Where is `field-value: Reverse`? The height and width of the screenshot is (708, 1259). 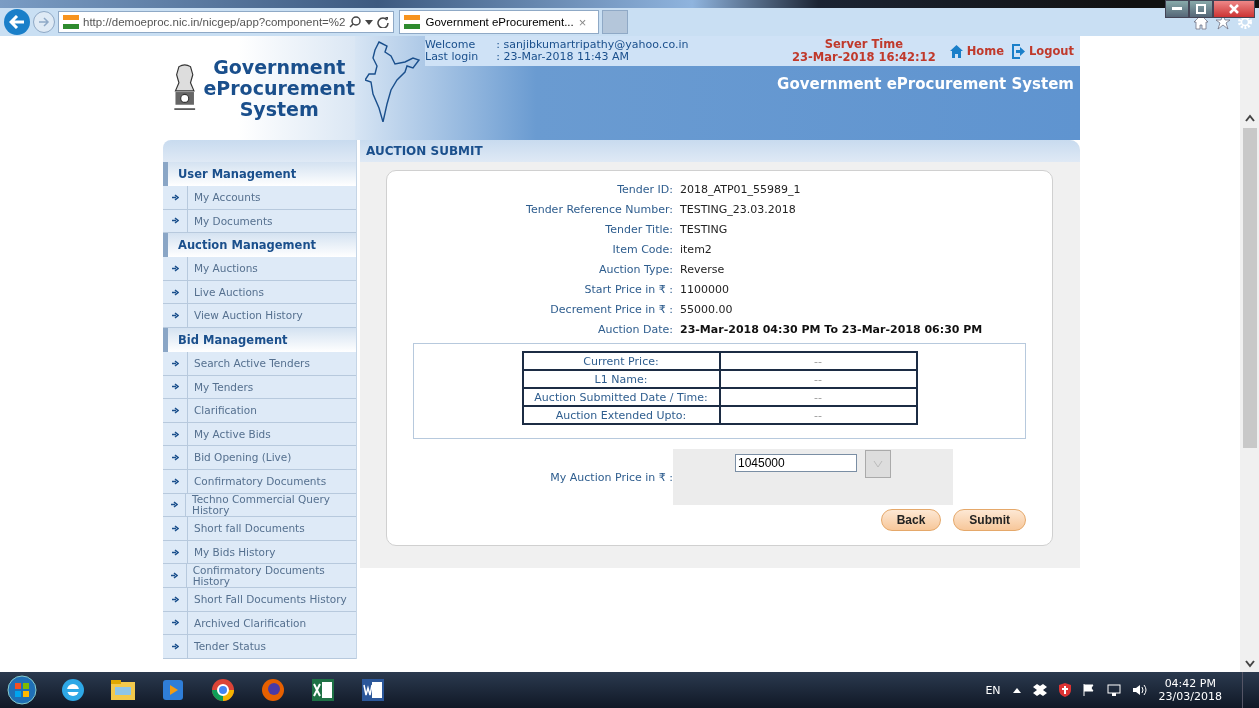 field-value: Reverse is located at coordinates (703, 269).